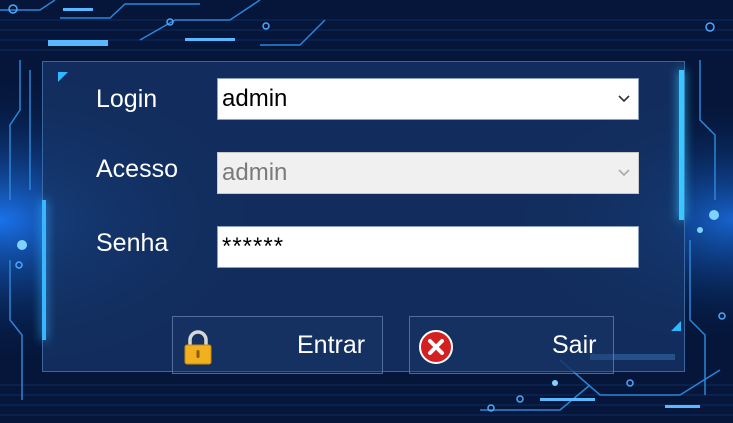 The height and width of the screenshot is (423, 733). What do you see at coordinates (435, 347) in the screenshot?
I see `close-circle-icon` at bounding box center [435, 347].